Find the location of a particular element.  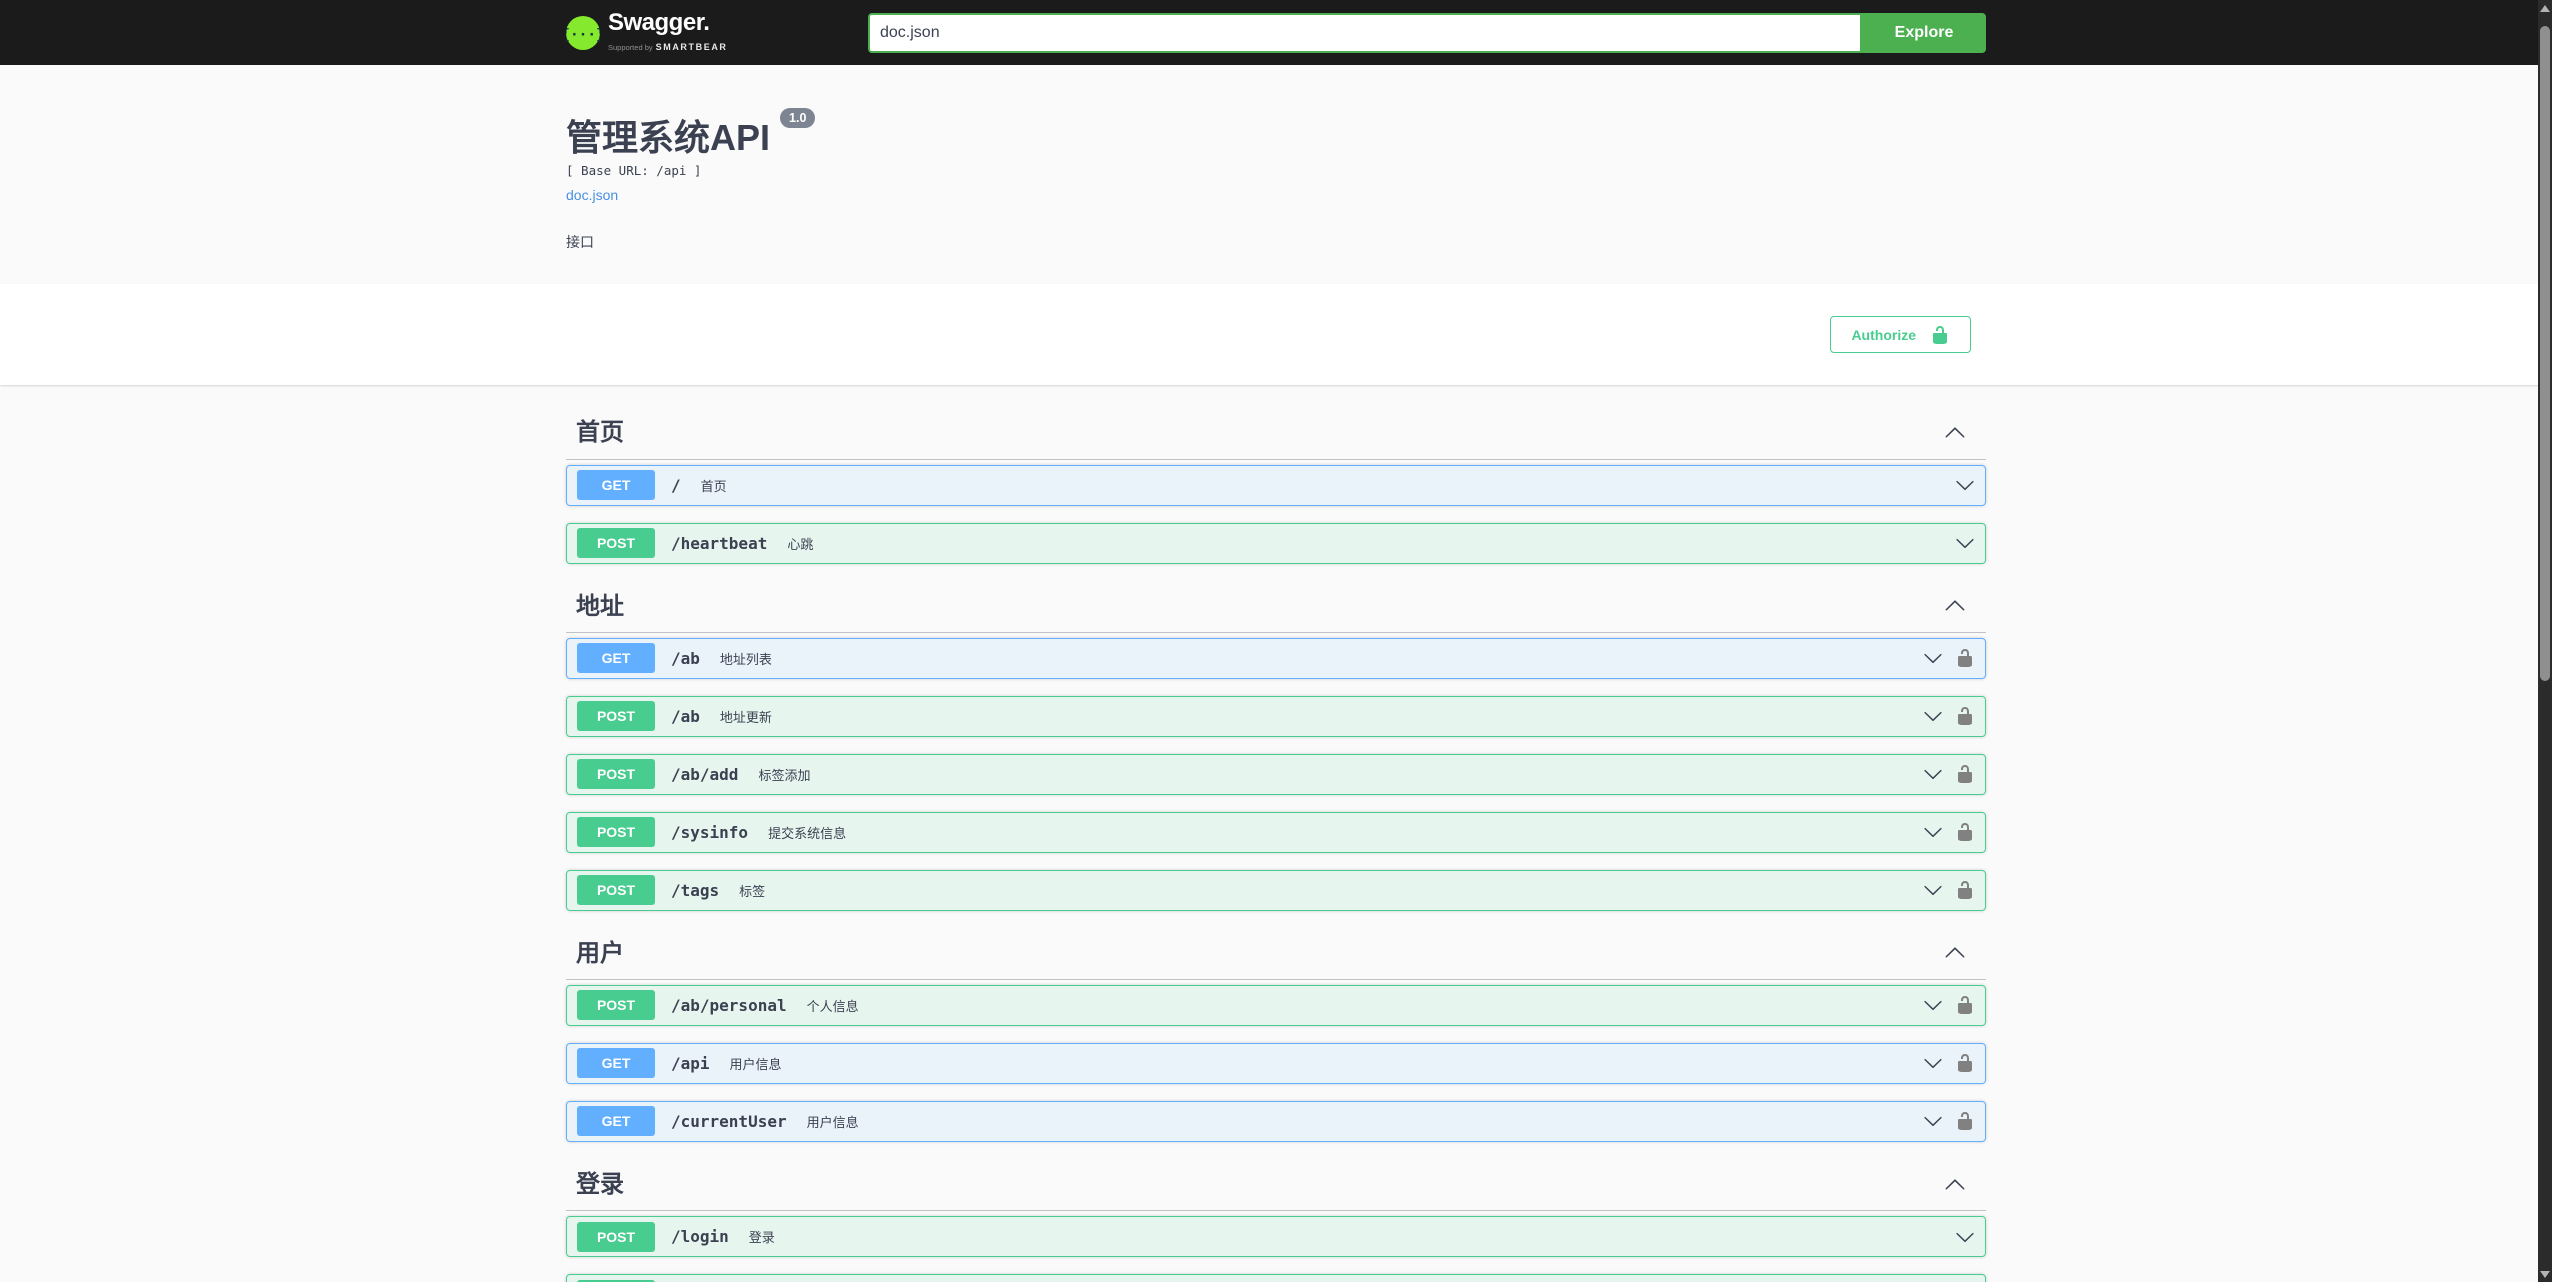

op-path: /api is located at coordinates (690, 1063).